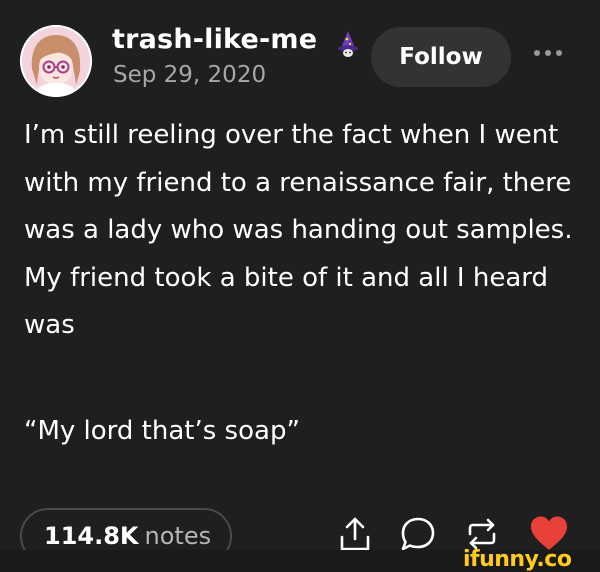 The image size is (600, 572). What do you see at coordinates (348, 44) in the screenshot?
I see `wizard-hat-icon` at bounding box center [348, 44].